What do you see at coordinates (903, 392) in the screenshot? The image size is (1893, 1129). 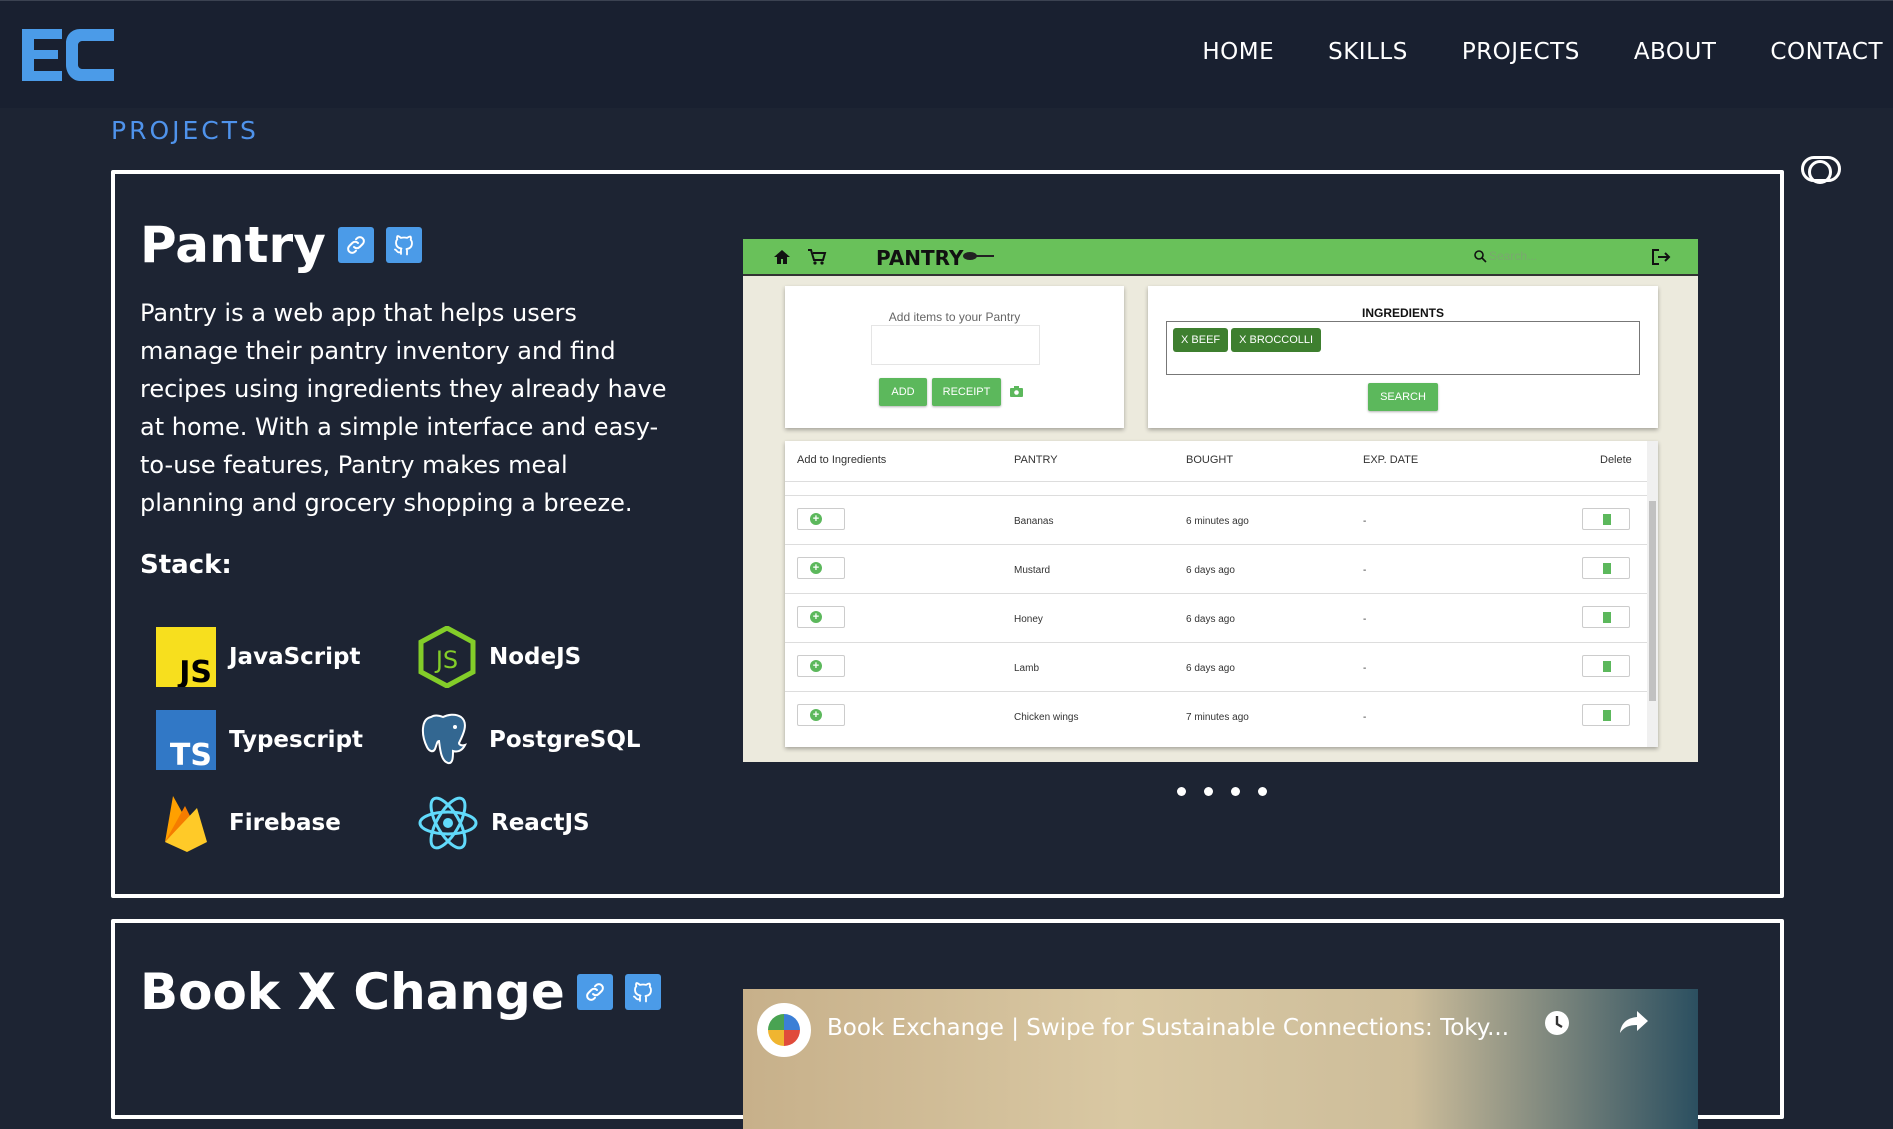 I see `add-button: ADD` at bounding box center [903, 392].